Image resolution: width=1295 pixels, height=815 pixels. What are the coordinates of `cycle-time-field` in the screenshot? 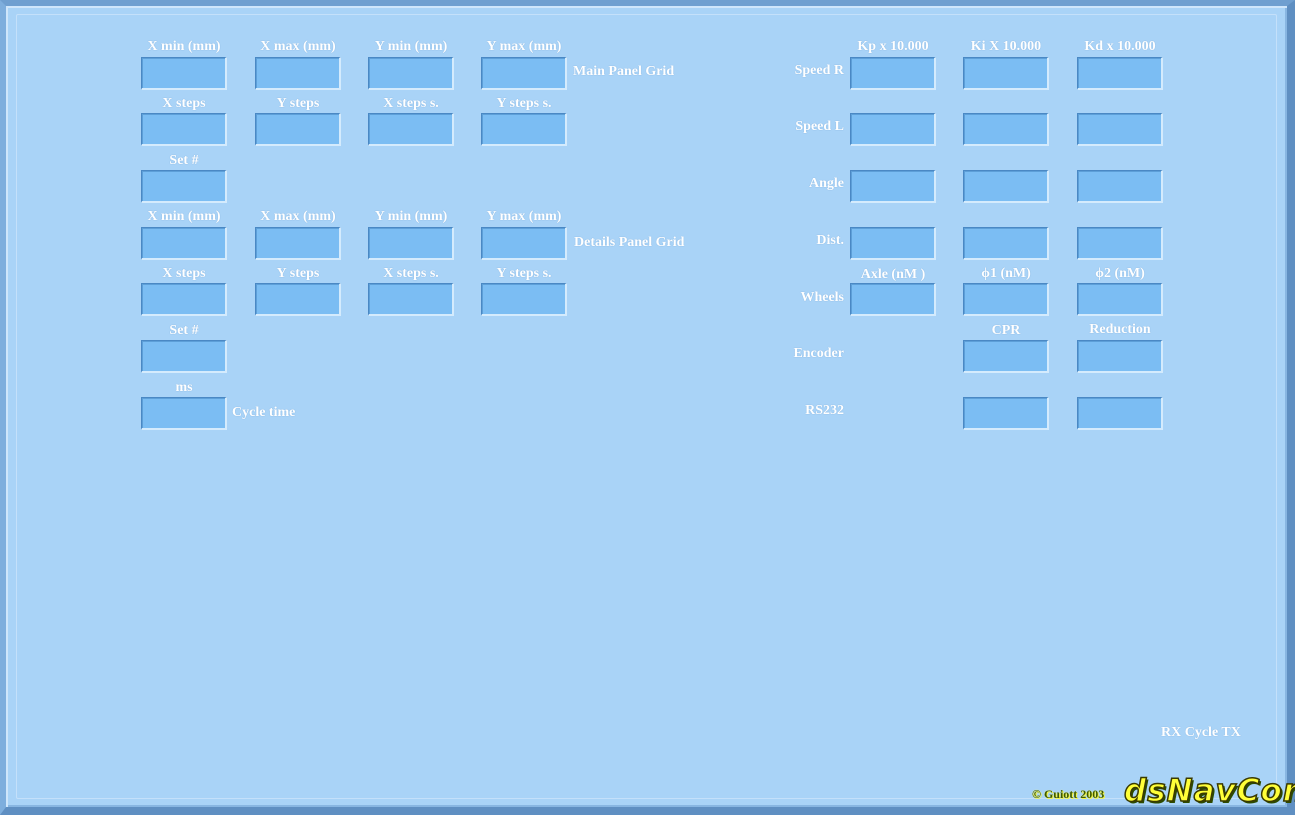 It's located at (184, 413).